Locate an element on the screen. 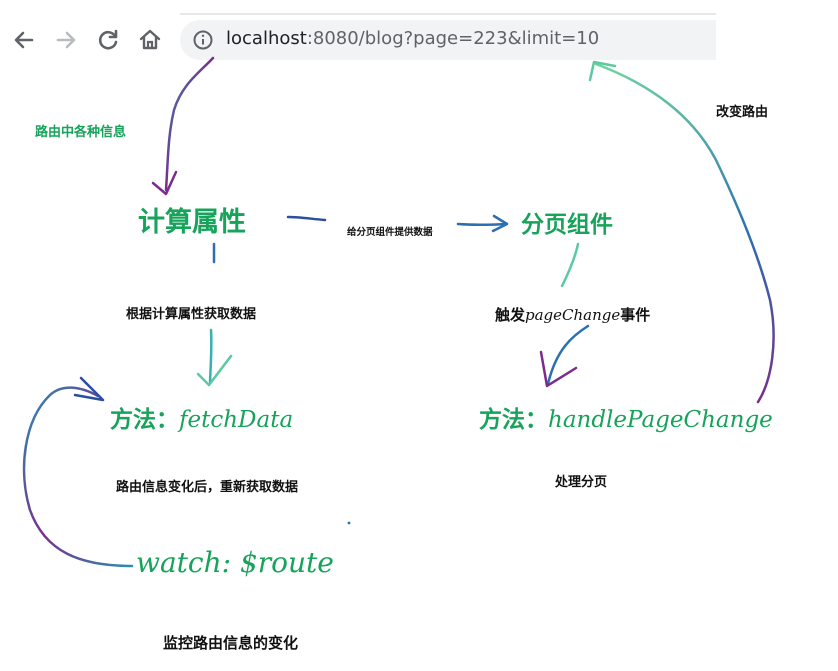 Image resolution: width=838 pixels, height=671 pixels. node-computed: 计算属性 is located at coordinates (192, 222).